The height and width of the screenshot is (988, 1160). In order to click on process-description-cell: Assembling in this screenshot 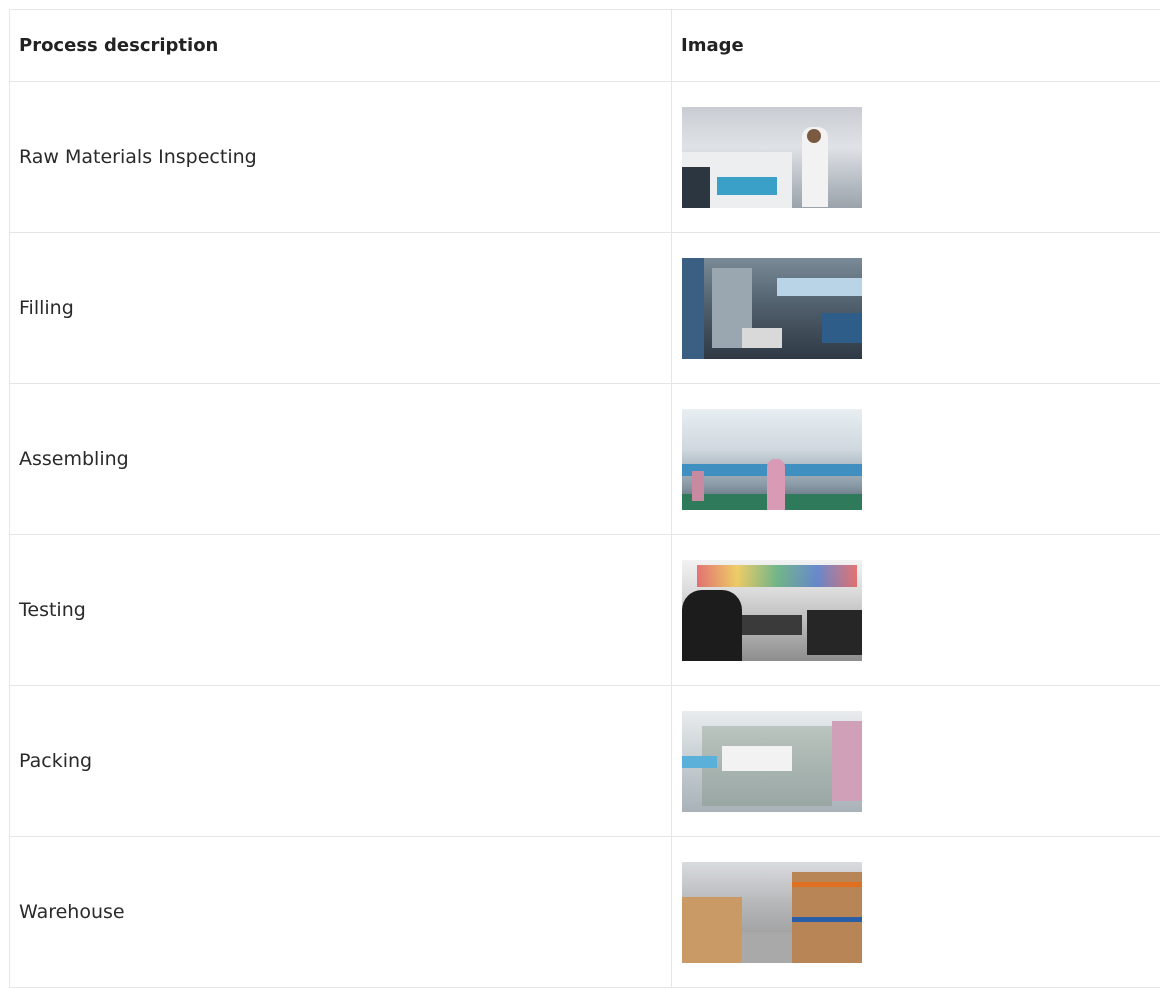, I will do `click(341, 459)`.